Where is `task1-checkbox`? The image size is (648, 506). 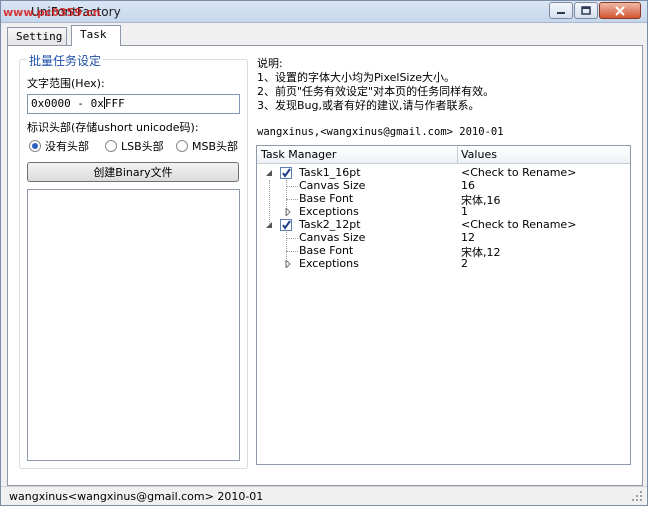
task1-checkbox is located at coordinates (286, 173).